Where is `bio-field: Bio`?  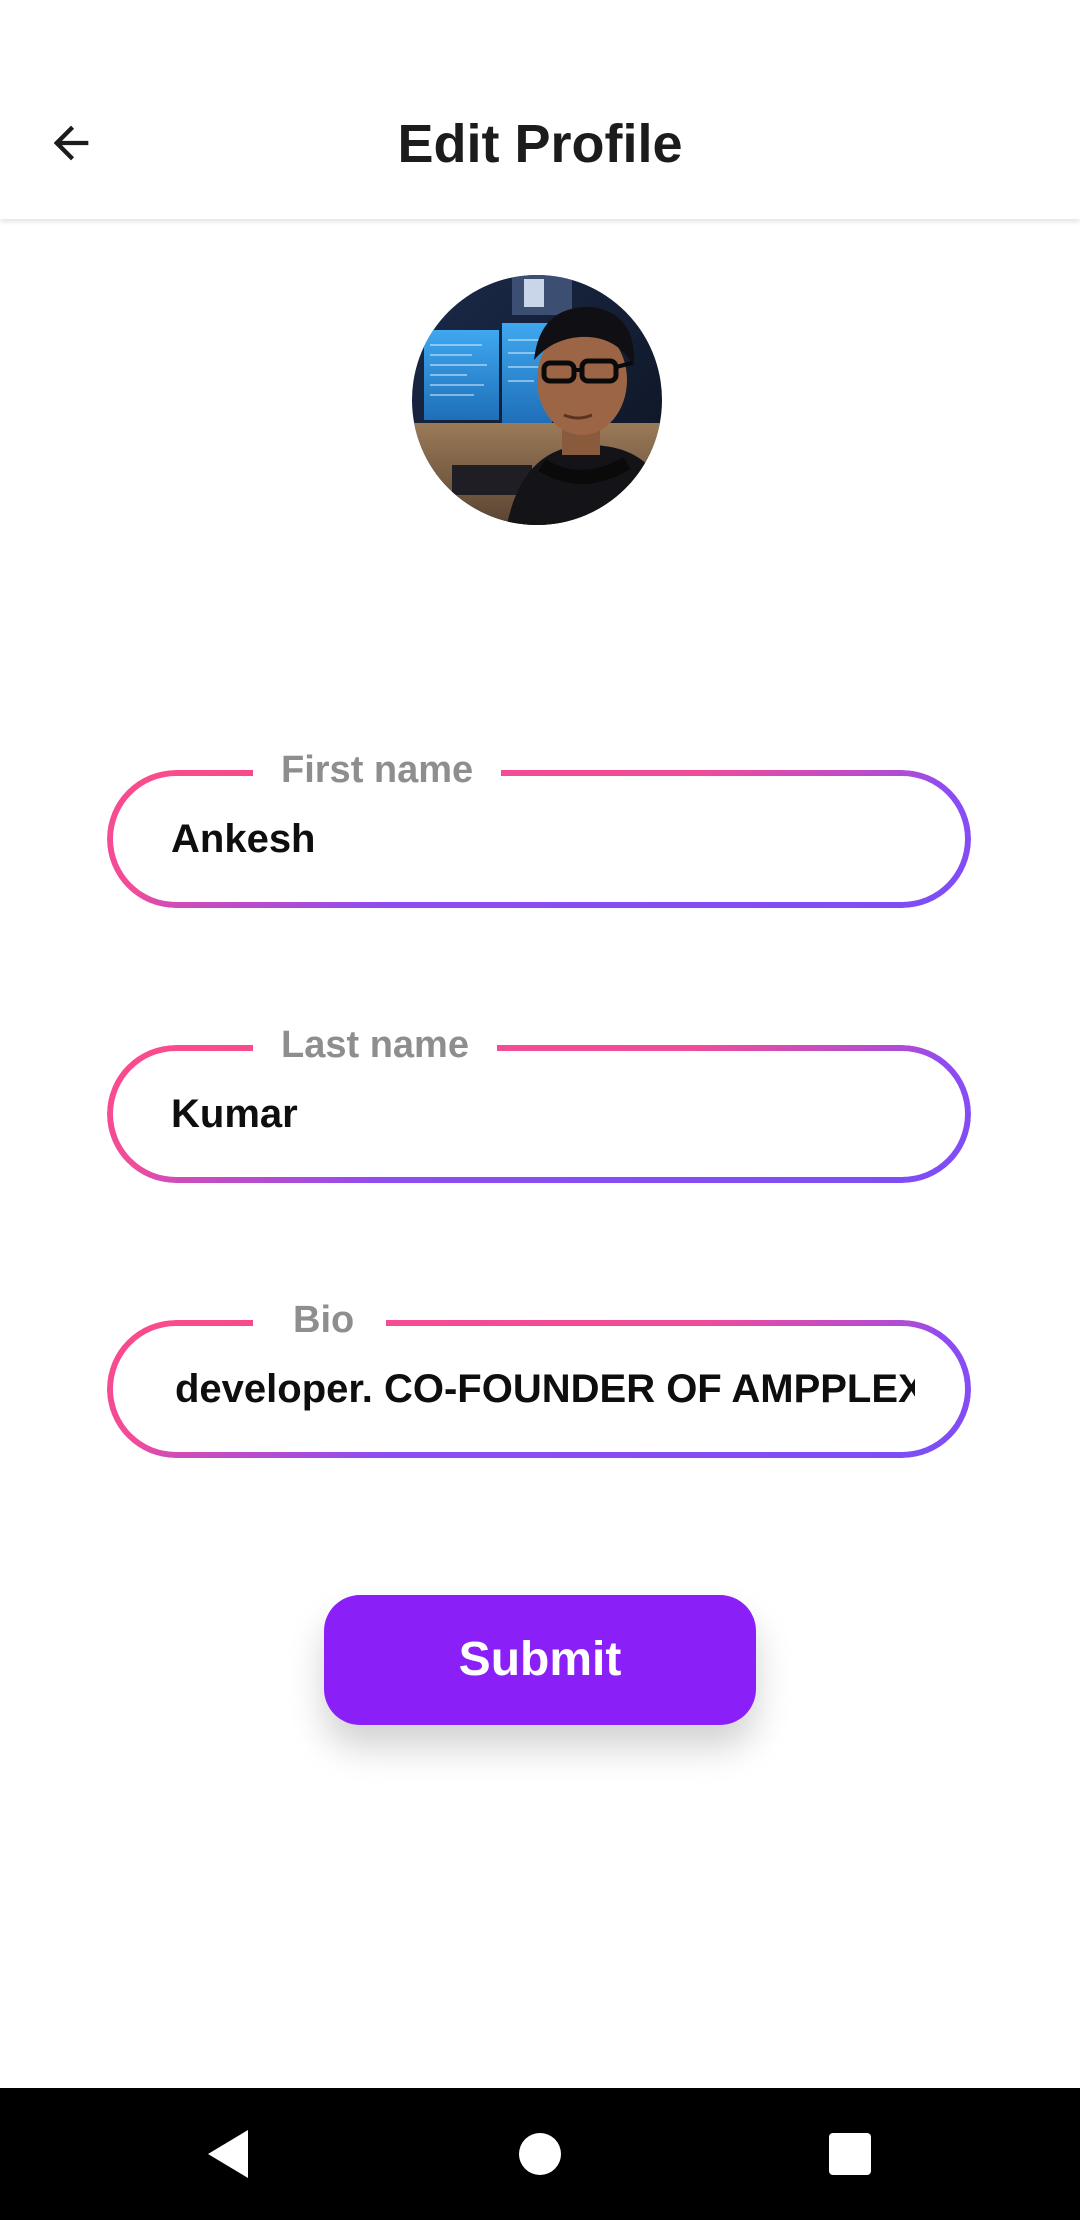
bio-field: Bio is located at coordinates (539, 1378).